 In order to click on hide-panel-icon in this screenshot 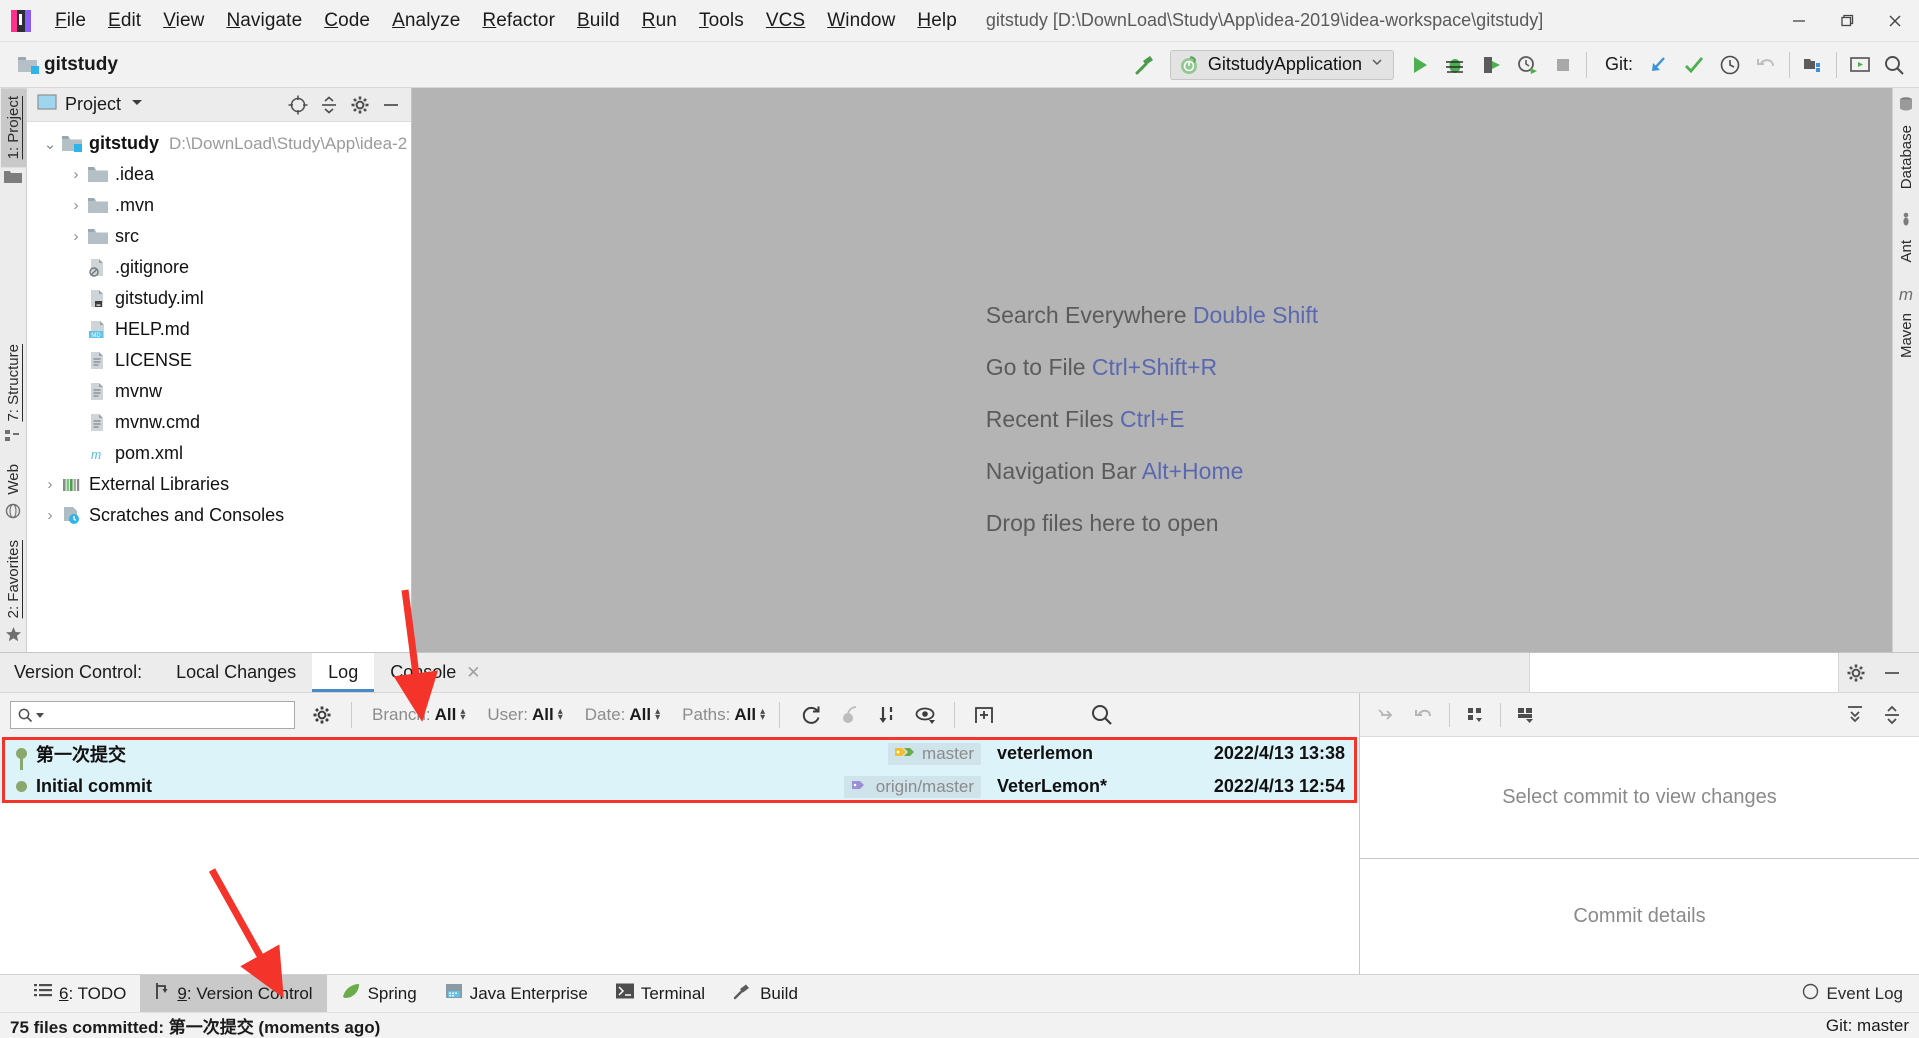, I will do `click(1892, 673)`.